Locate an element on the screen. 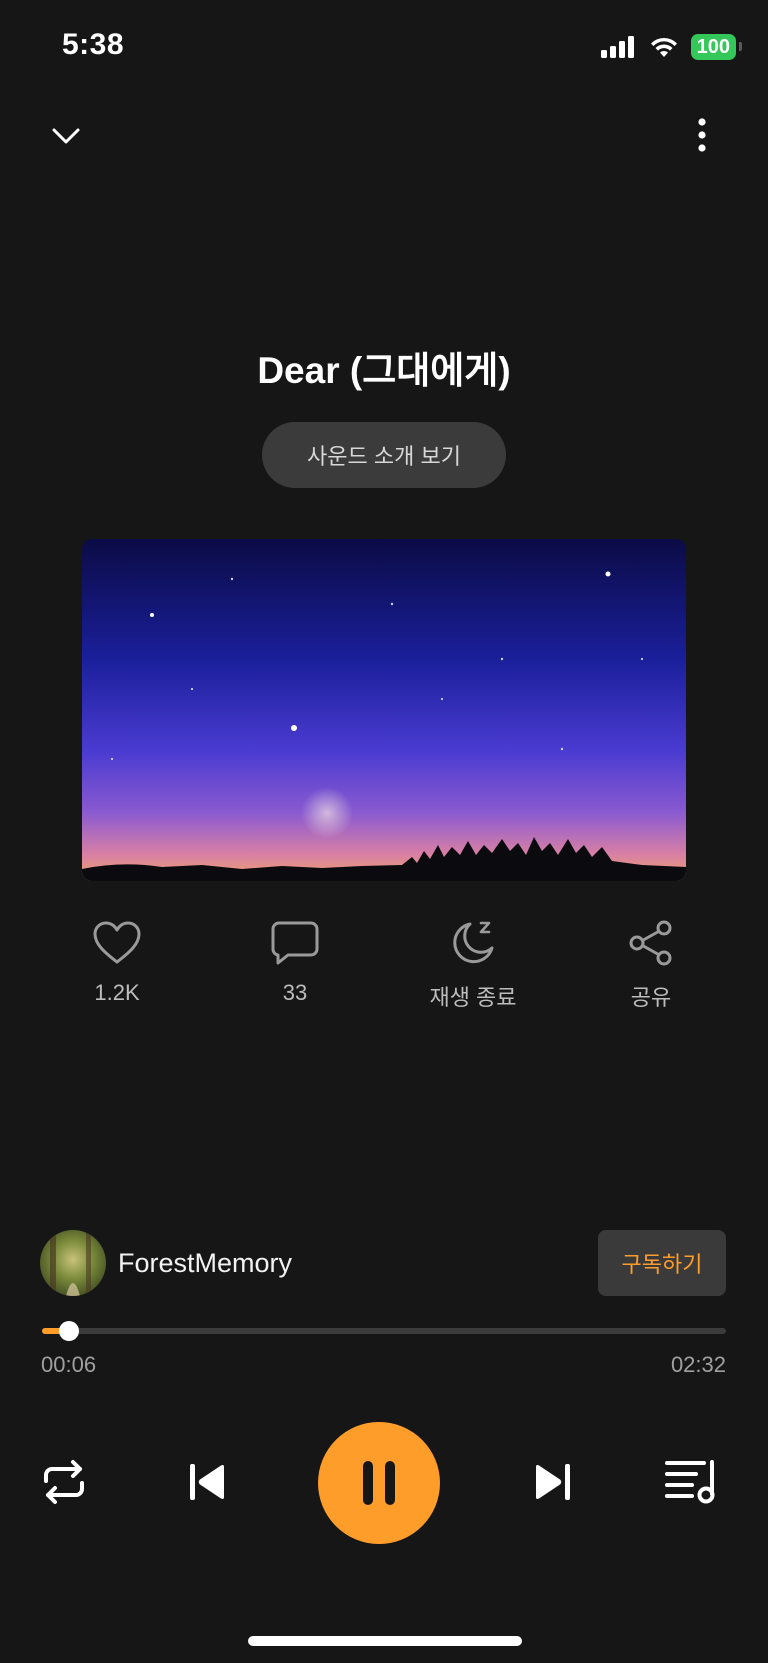 Image resolution: width=768 pixels, height=1663 pixels. repeat-icon is located at coordinates (64, 1482).